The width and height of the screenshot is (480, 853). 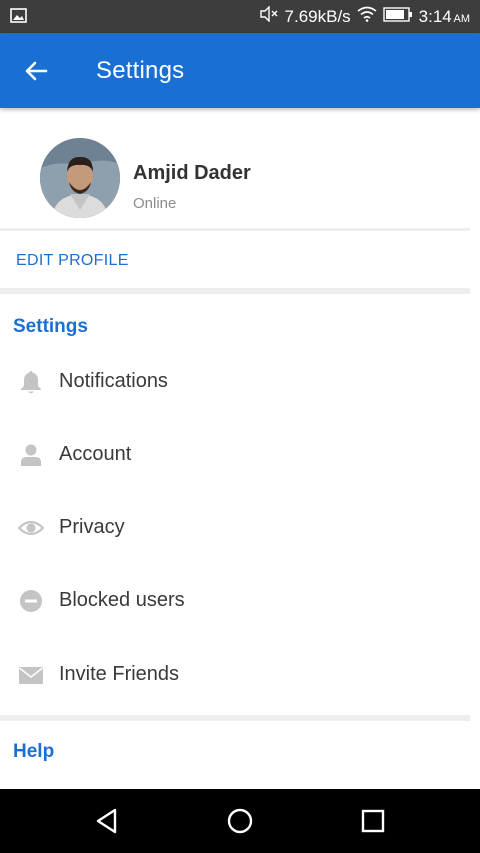 I want to click on menu-item-label: Account, so click(x=95, y=454).